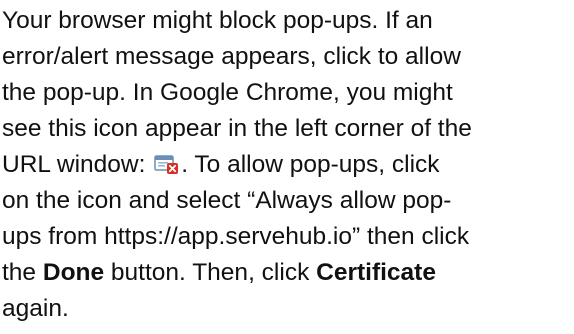 The image size is (574, 334). Describe the element at coordinates (310, 164) in the screenshot. I see `line-5-after-icon: . To allow pop-ups, click` at that location.